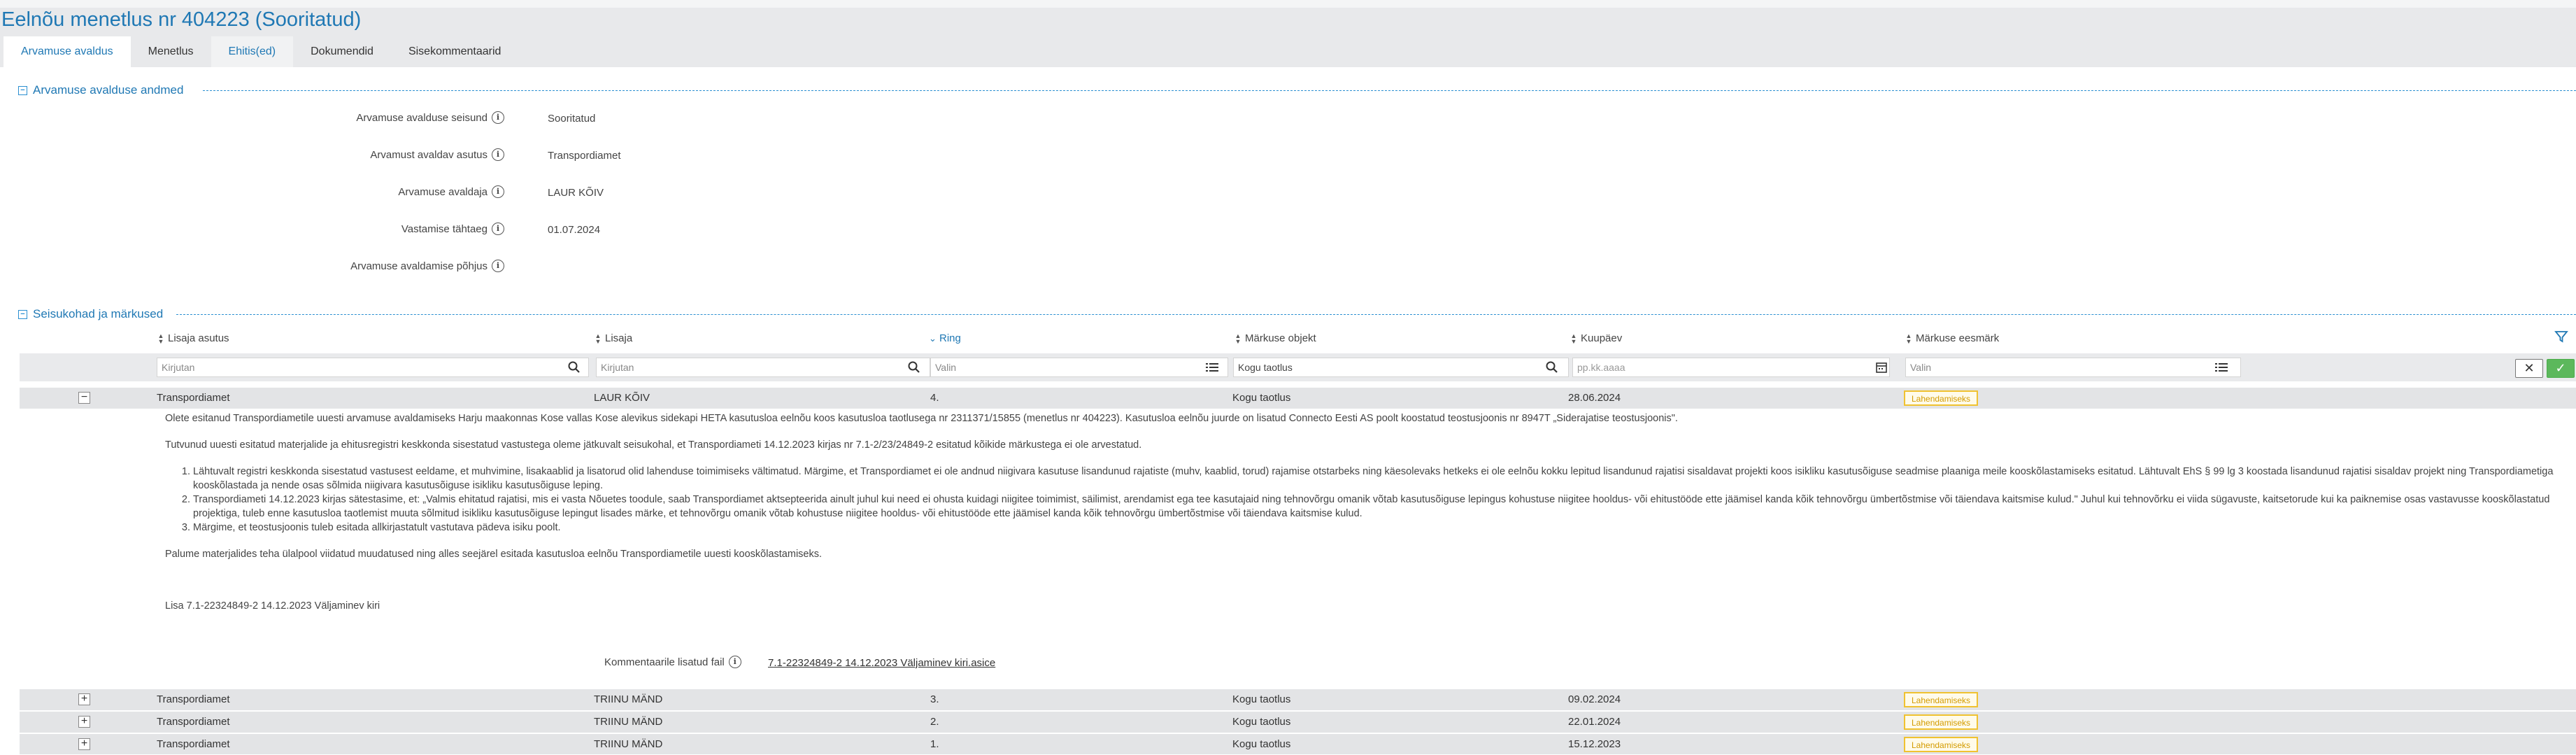  What do you see at coordinates (67, 51) in the screenshot?
I see `tab-arvamuse-avaldus: Arvamuse avaldus` at bounding box center [67, 51].